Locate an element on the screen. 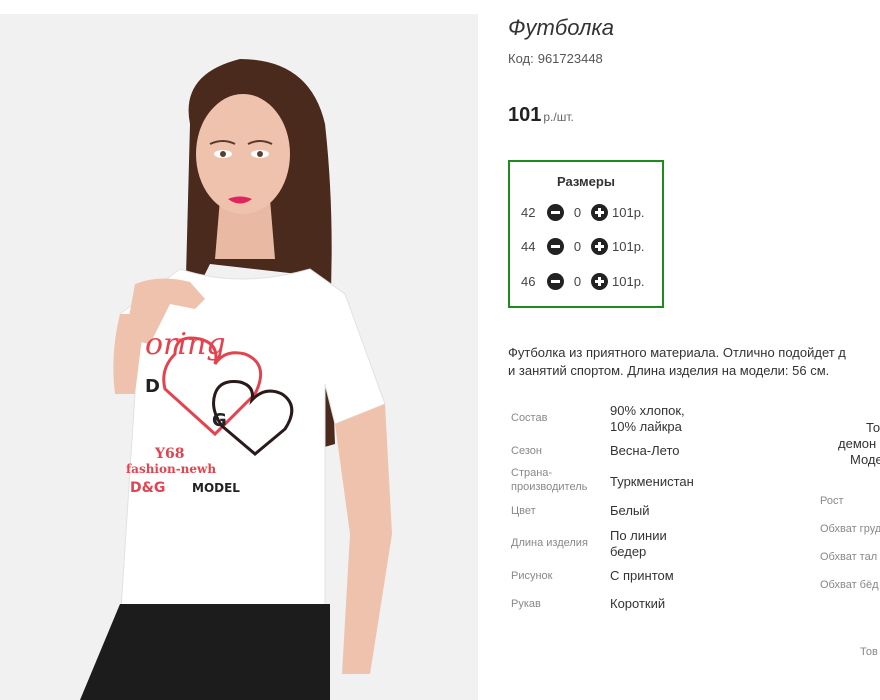 This screenshot has height=700, width=880. spec-value: 10% лайкра is located at coordinates (646, 426).